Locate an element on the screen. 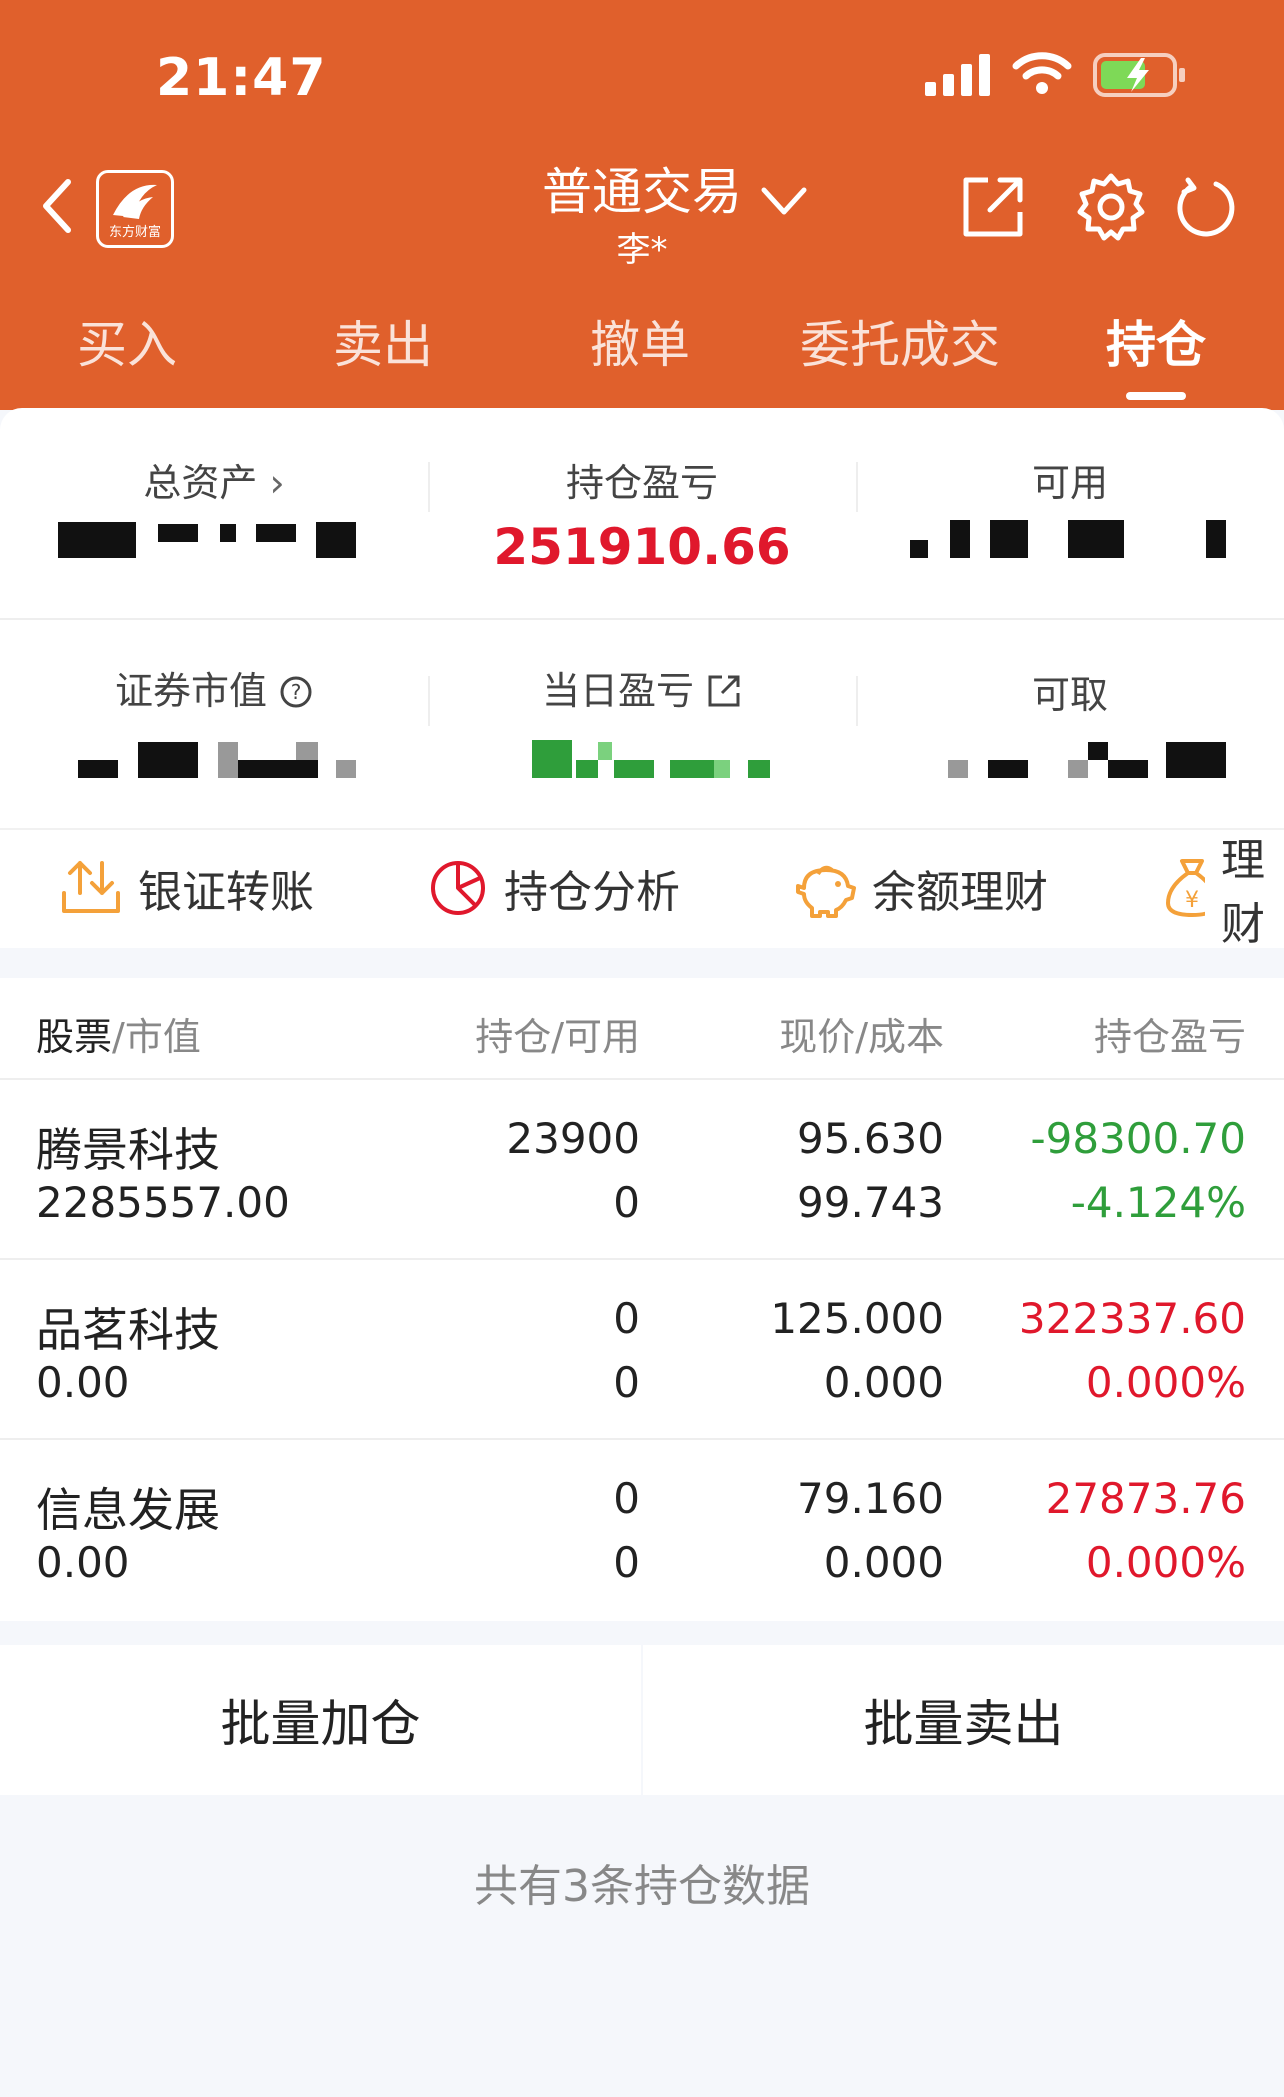 This screenshot has height=2097, width=1284. share-icon is located at coordinates (993, 207).